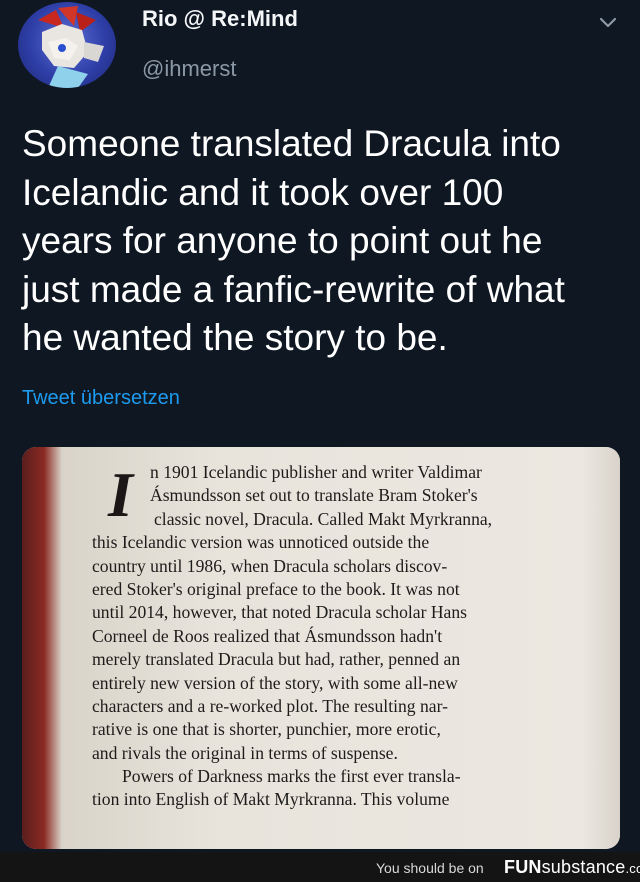  I want to click on avatar, so click(67, 45).